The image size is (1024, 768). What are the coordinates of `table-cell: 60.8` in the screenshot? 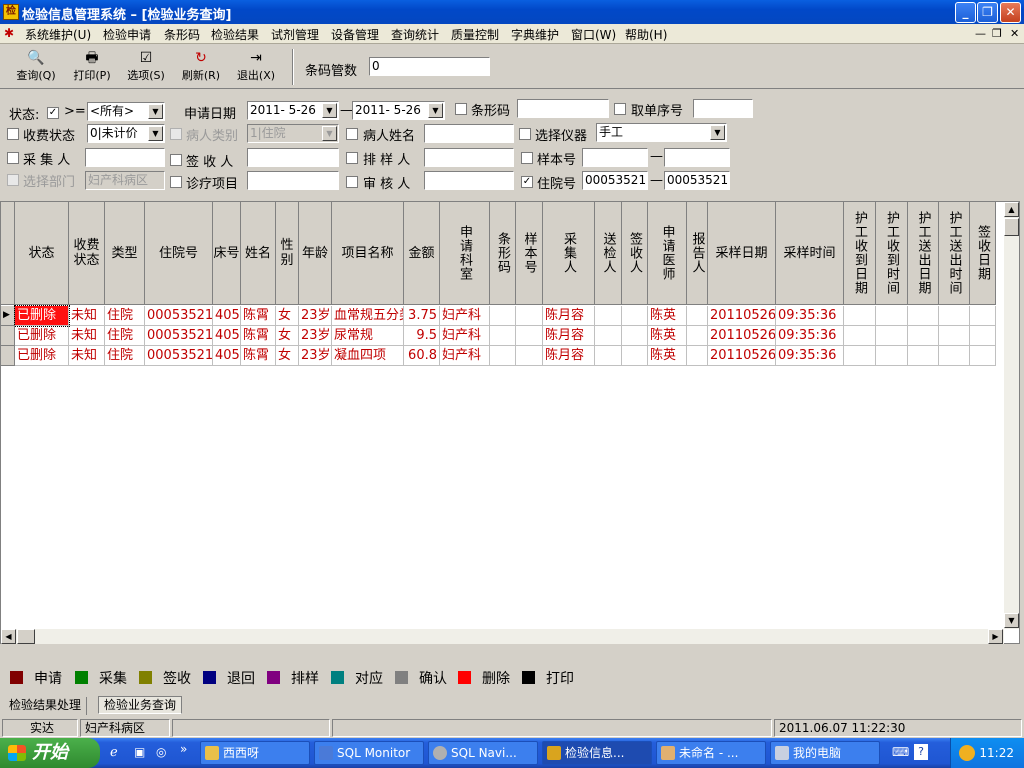 It's located at (422, 356).